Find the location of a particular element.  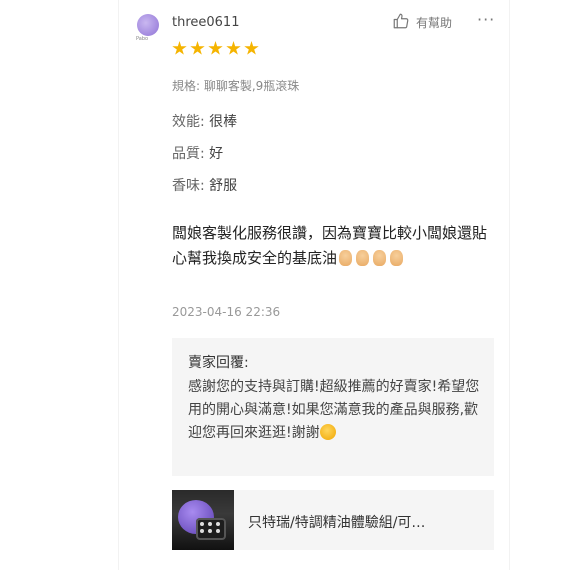

attribute-row-scent: 香味: 舒服 is located at coordinates (204, 185).